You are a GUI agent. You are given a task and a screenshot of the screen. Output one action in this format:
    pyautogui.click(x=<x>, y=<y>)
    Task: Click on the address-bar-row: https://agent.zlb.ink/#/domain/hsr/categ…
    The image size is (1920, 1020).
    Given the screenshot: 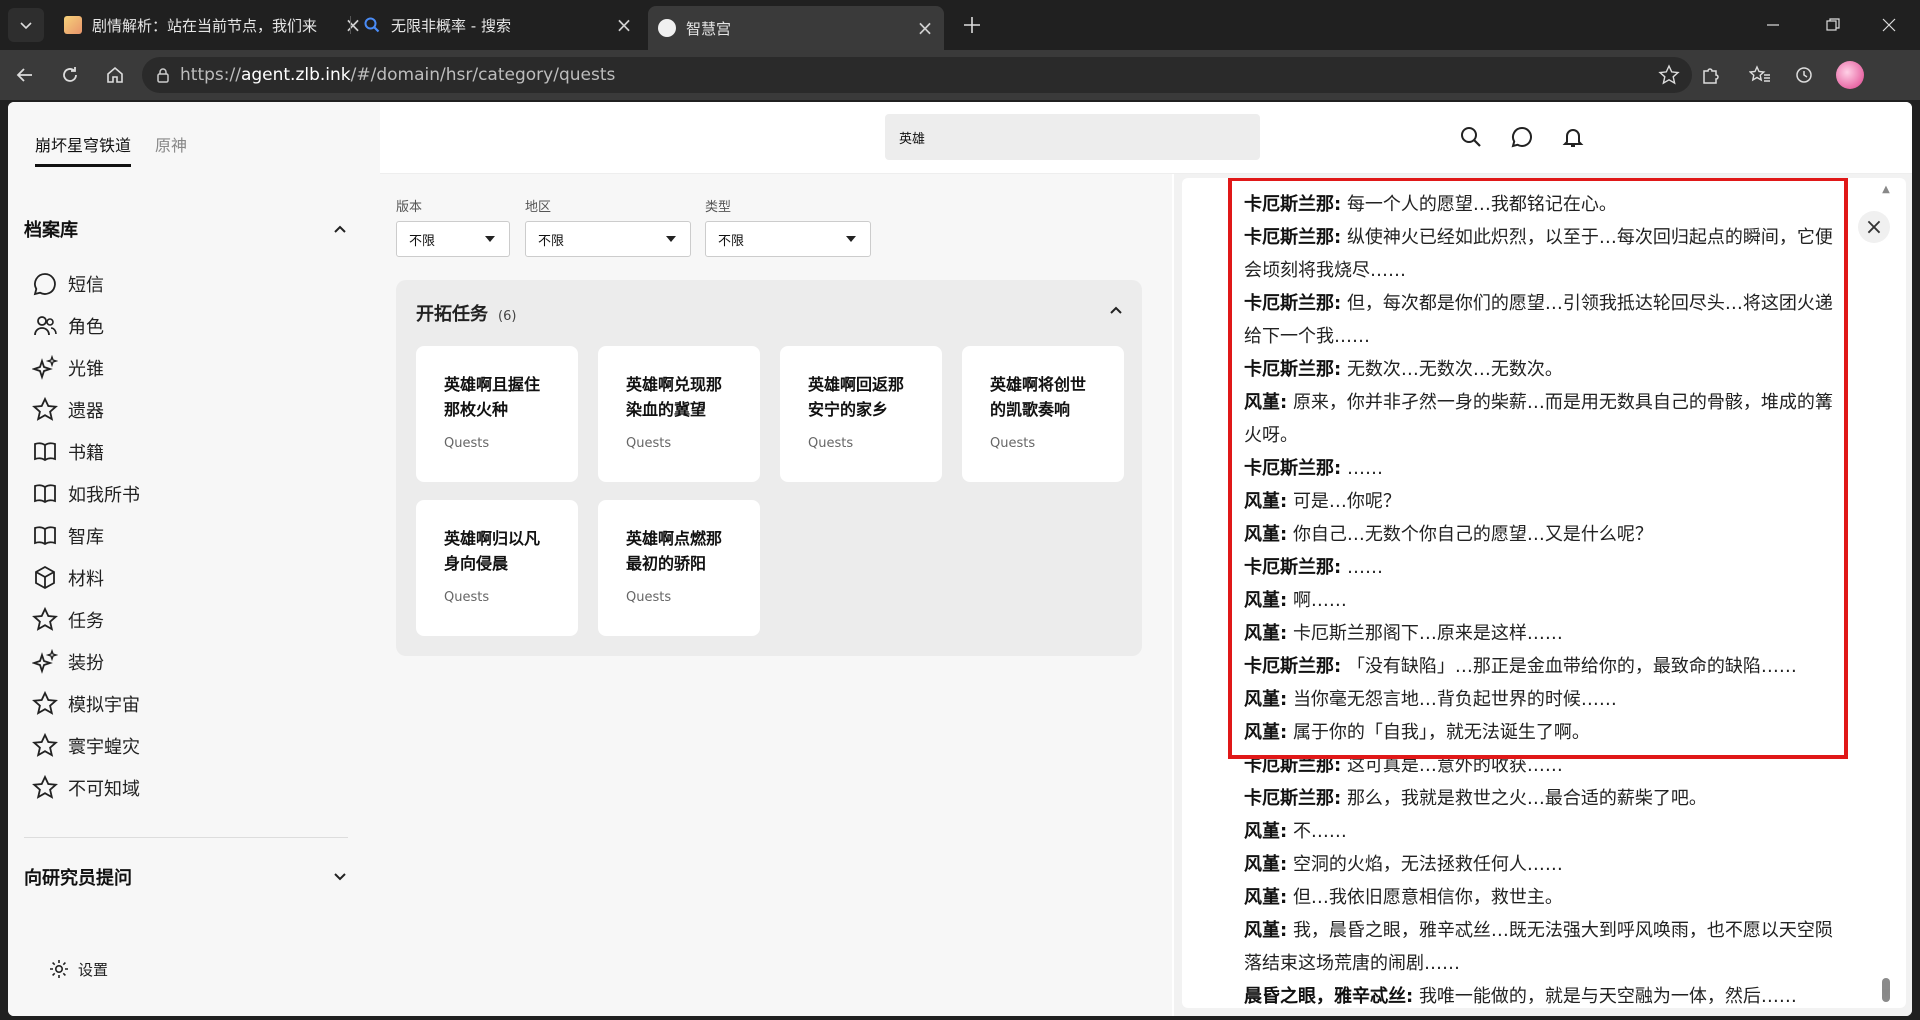 What is the action you would take?
    pyautogui.click(x=960, y=75)
    